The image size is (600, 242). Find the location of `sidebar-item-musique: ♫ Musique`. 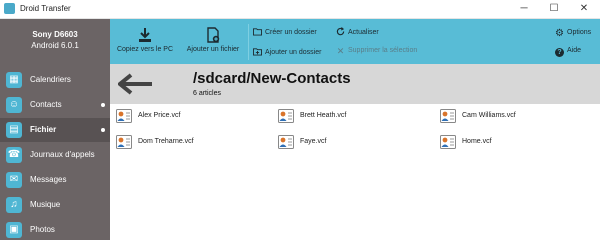

sidebar-item-musique: ♫ Musique is located at coordinates (55, 205).